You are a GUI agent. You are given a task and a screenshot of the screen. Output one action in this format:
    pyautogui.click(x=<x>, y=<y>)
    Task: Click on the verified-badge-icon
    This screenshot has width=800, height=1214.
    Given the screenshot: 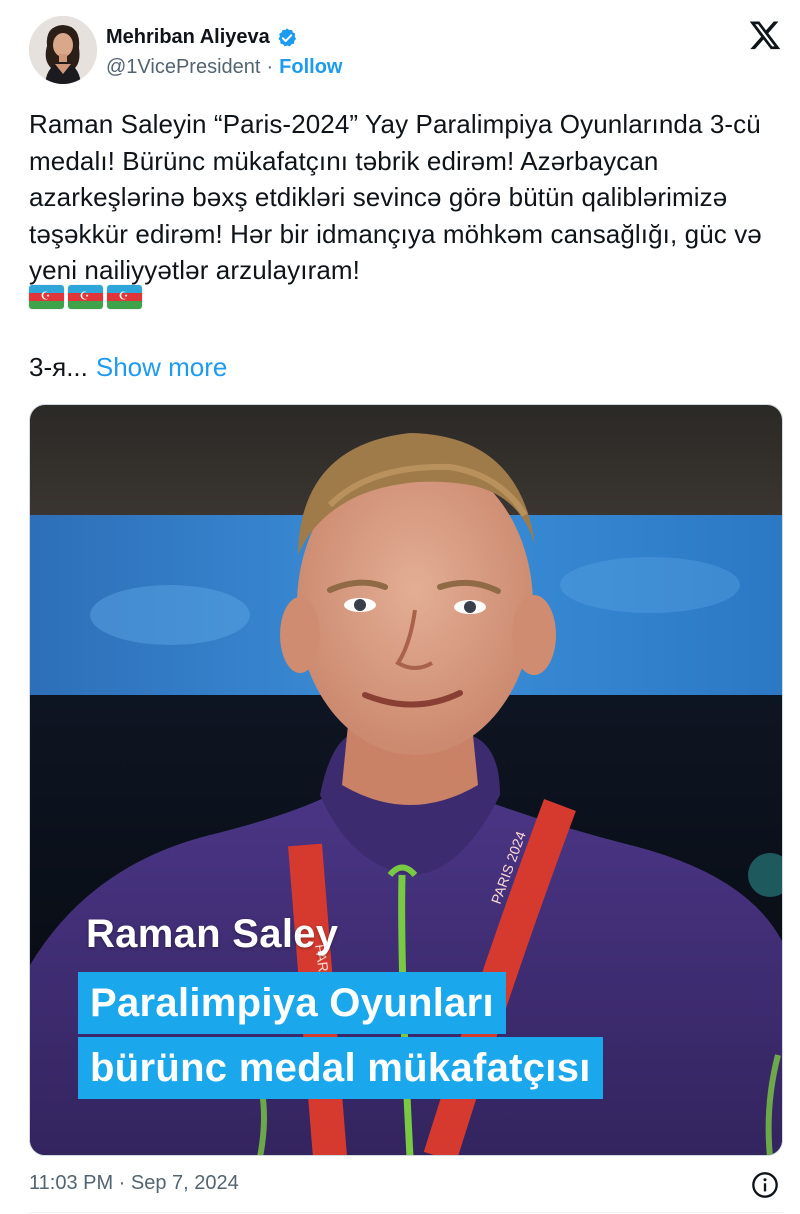 What is the action you would take?
    pyautogui.click(x=287, y=38)
    